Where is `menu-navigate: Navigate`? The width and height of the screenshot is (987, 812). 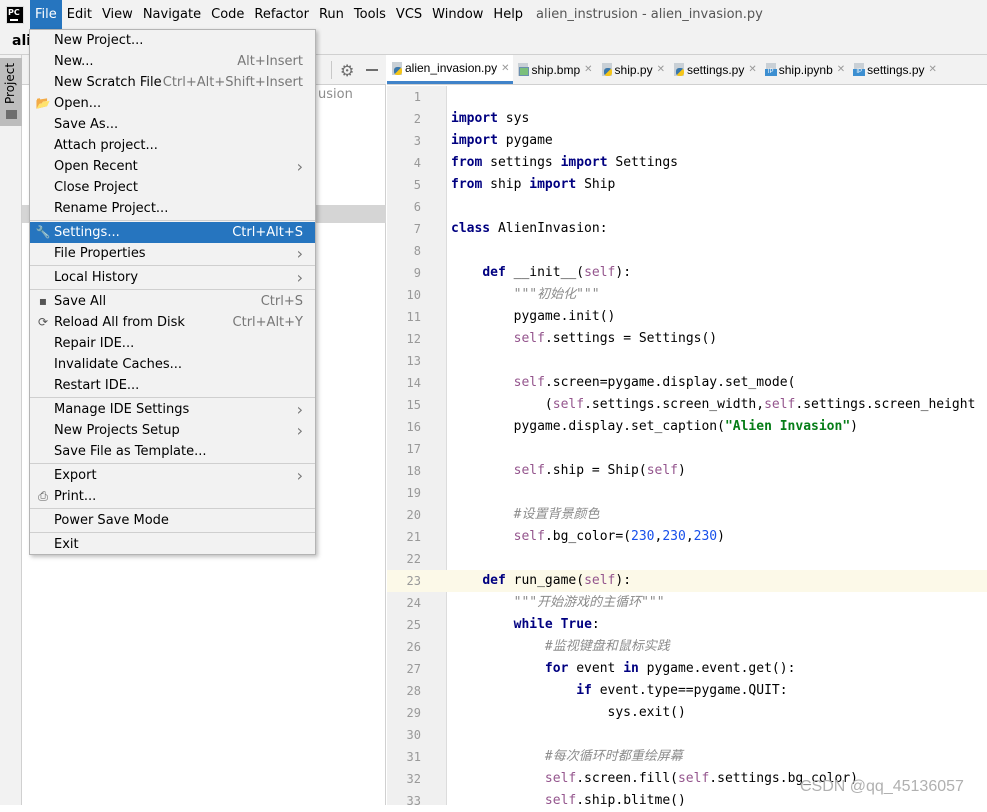 menu-navigate: Navigate is located at coordinates (172, 14).